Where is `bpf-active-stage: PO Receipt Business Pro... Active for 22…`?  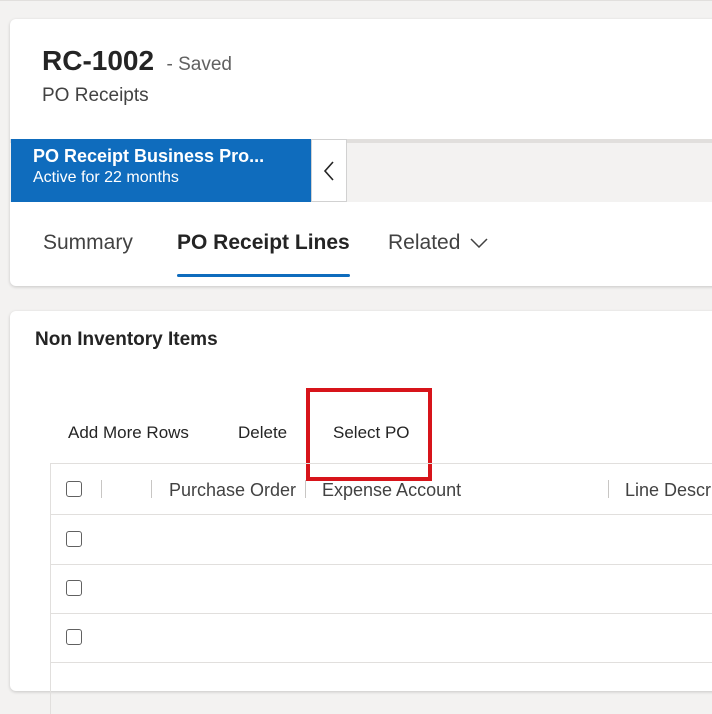
bpf-active-stage: PO Receipt Business Pro... Active for 22… is located at coordinates (161, 170).